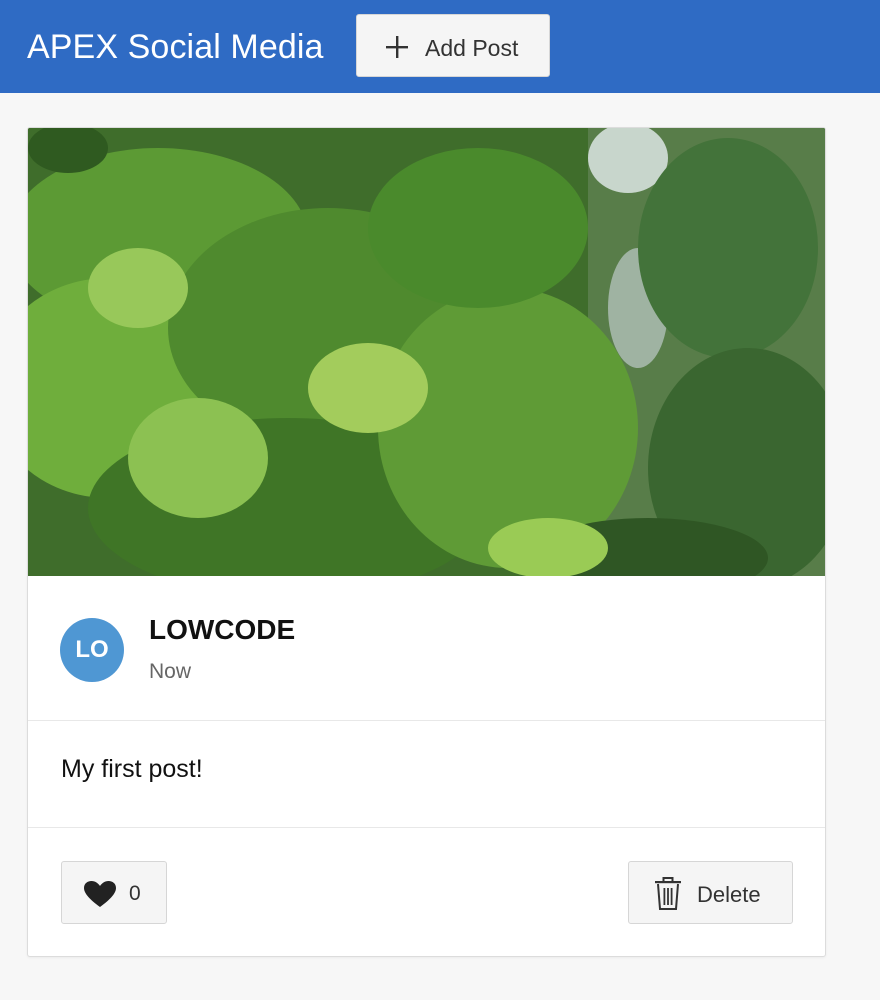  I want to click on plus-icon, so click(397, 47).